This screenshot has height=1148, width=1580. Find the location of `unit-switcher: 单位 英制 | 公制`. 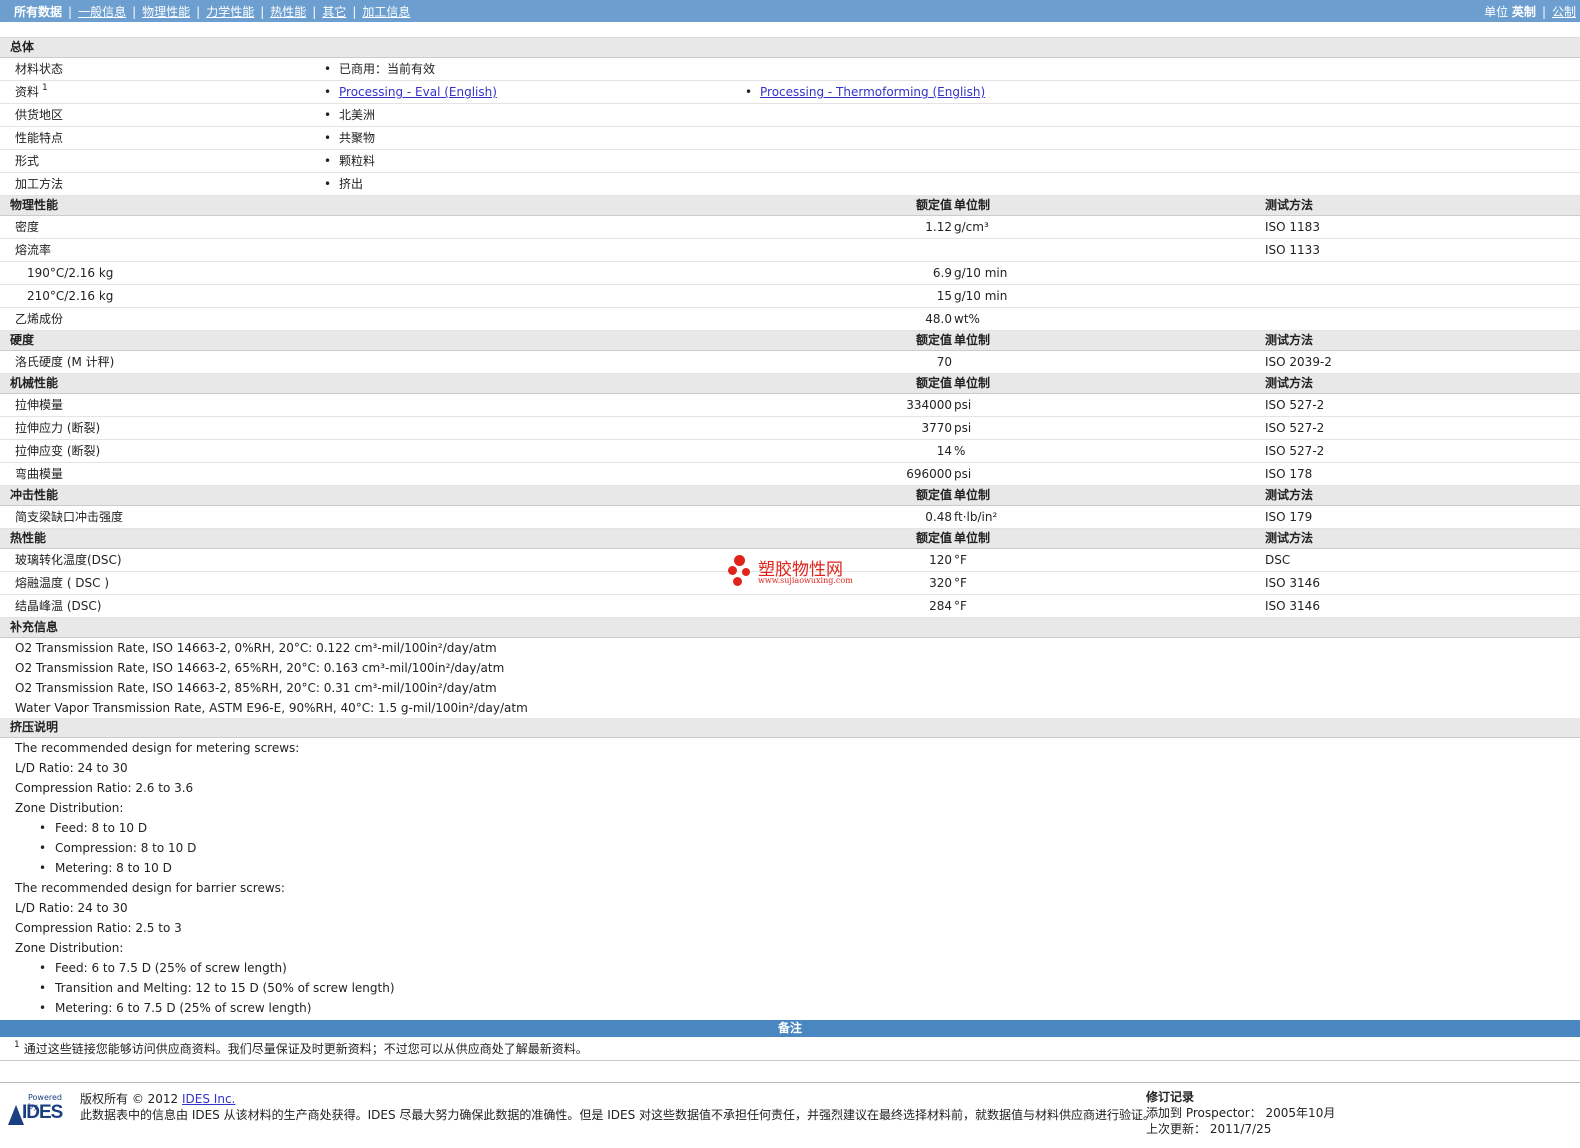

unit-switcher: 单位 英制 | 公制 is located at coordinates (1530, 11).